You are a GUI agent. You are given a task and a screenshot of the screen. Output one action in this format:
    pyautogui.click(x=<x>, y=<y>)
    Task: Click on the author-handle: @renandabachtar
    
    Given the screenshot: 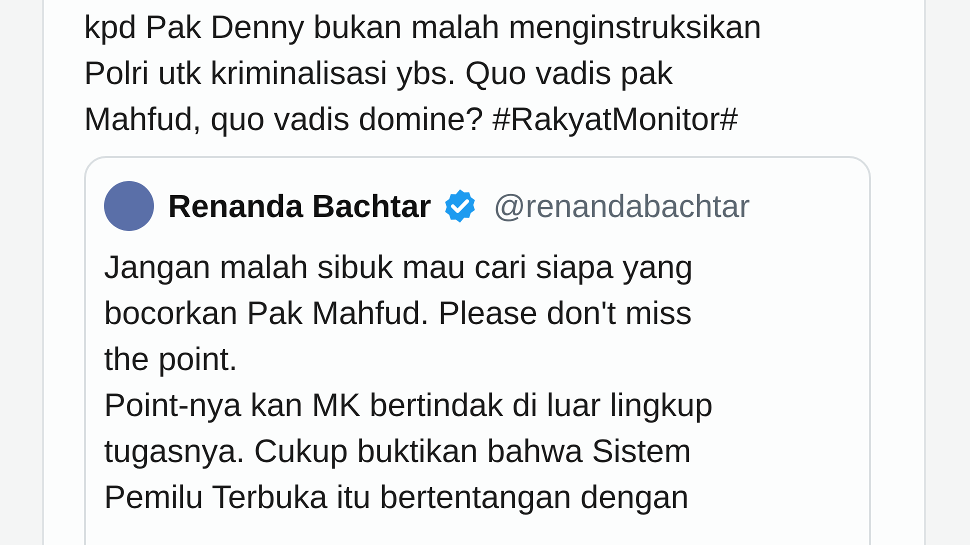 What is the action you would take?
    pyautogui.click(x=621, y=206)
    